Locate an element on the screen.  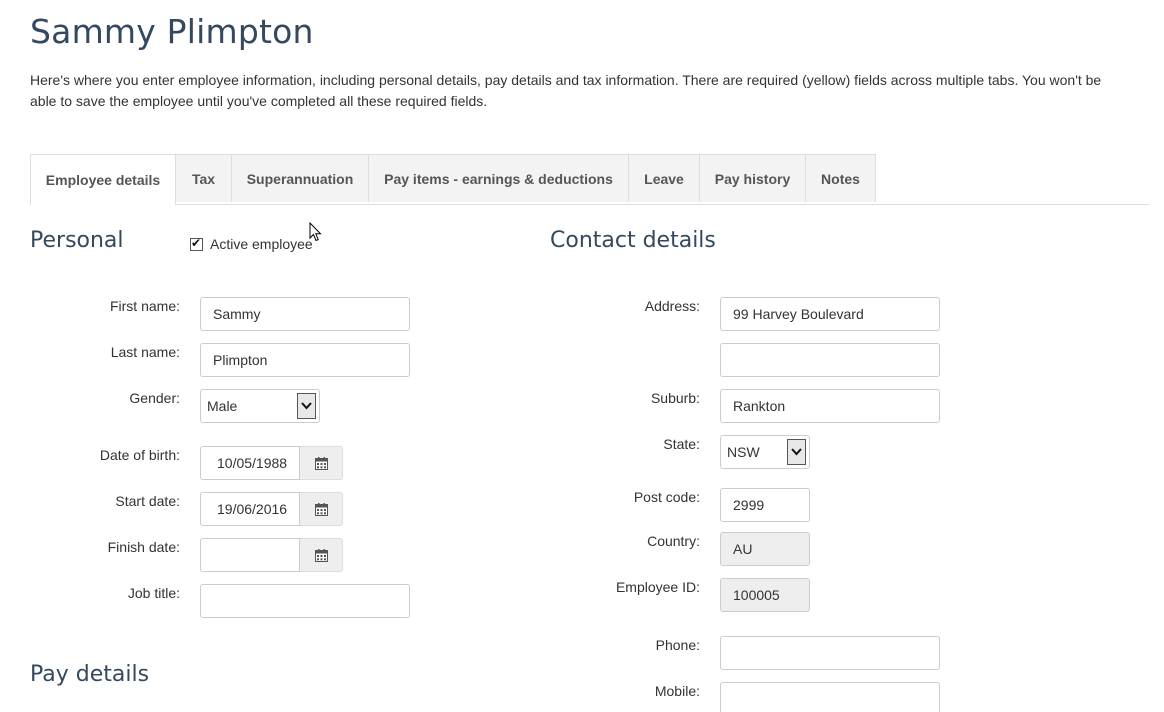
mobile-field is located at coordinates (830, 697).